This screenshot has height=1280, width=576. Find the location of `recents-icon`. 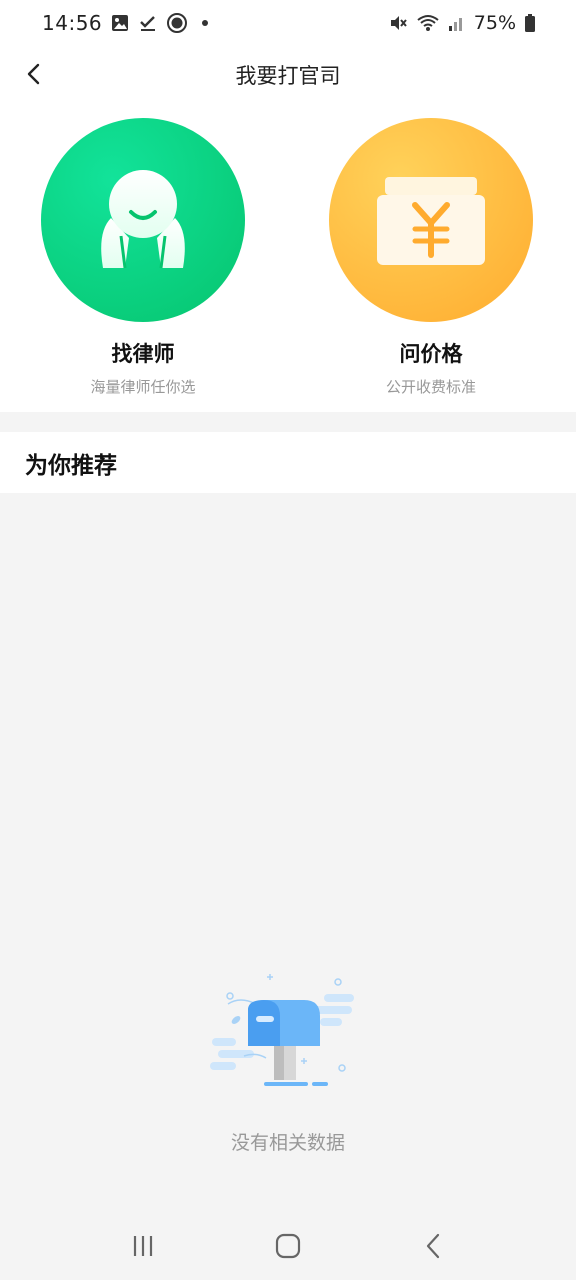

recents-icon is located at coordinates (142, 1246).